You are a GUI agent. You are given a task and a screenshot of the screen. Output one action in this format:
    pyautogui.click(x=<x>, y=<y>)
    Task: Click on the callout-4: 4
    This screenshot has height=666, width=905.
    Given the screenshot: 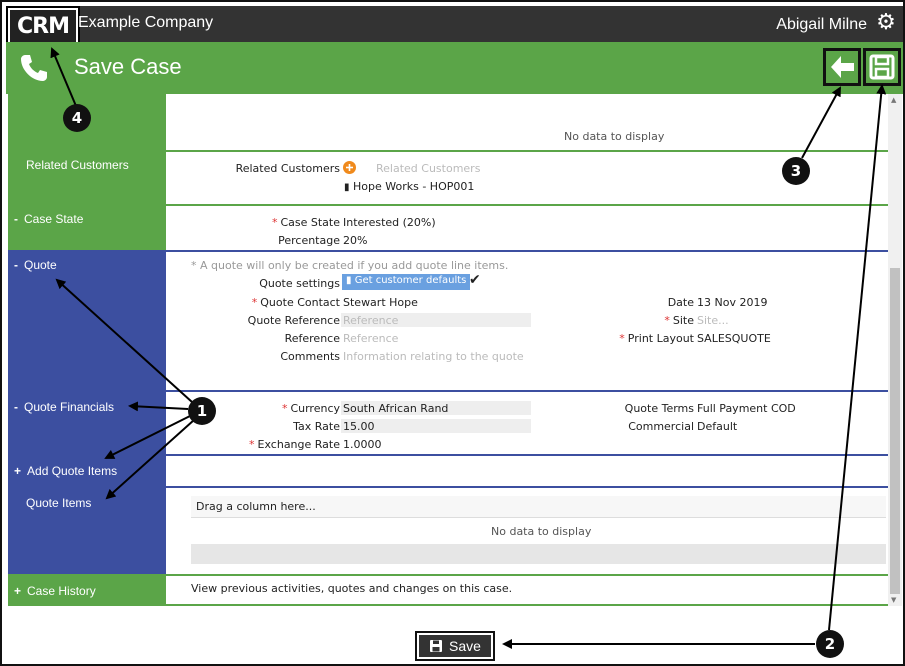 What is the action you would take?
    pyautogui.click(x=77, y=118)
    